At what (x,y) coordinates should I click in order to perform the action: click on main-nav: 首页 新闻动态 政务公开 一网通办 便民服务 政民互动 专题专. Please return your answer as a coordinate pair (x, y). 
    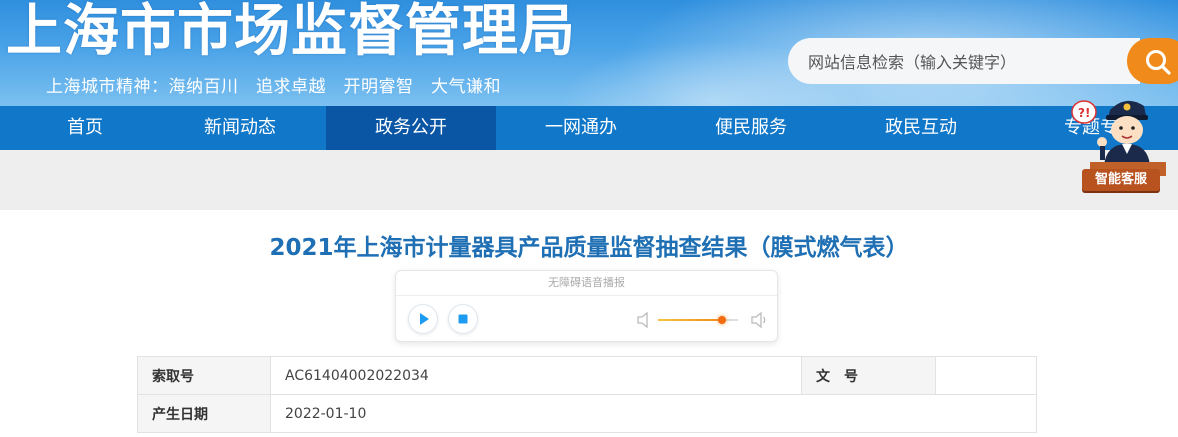
    Looking at the image, I should click on (589, 128).